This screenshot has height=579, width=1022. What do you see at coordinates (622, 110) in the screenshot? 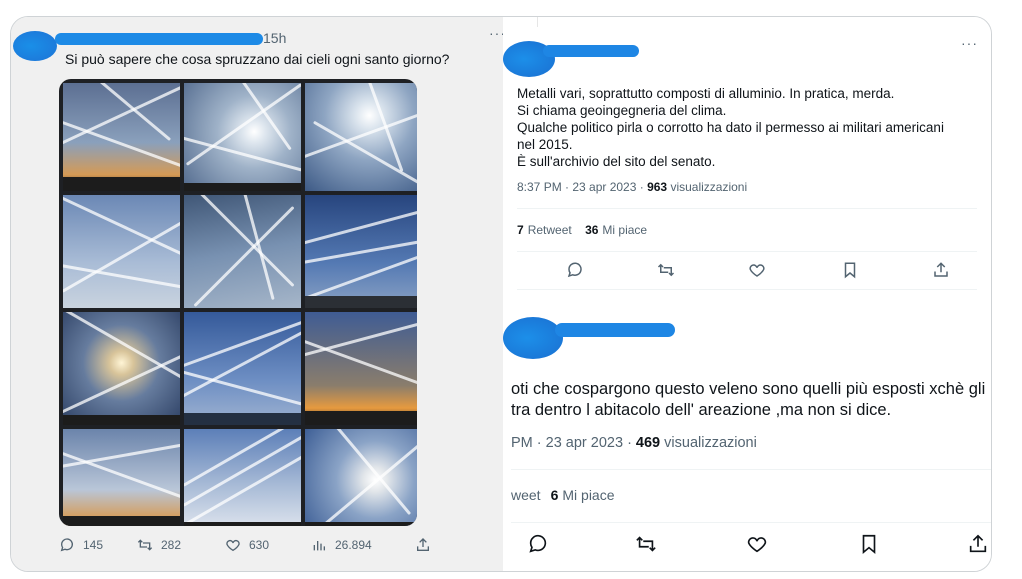
I see `reply-text-line: Si chiama geoingegneria del clima.` at bounding box center [622, 110].